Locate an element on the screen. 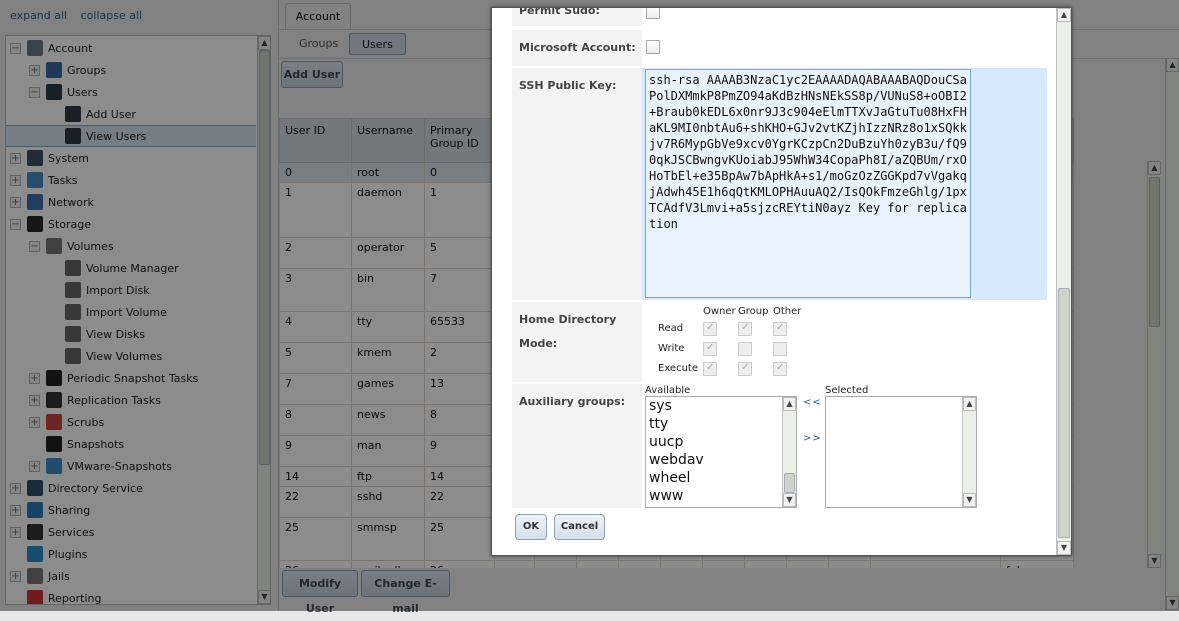  selected-scroll-up: ▲ is located at coordinates (969, 404).